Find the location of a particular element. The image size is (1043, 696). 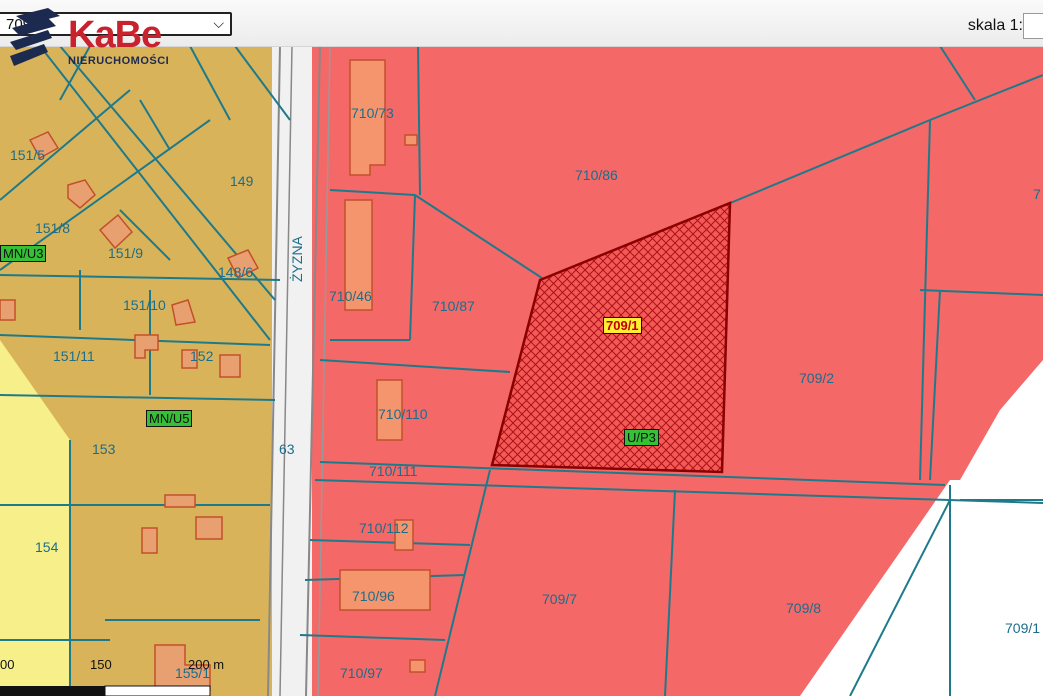

parcel-label: 154 is located at coordinates (47, 547).